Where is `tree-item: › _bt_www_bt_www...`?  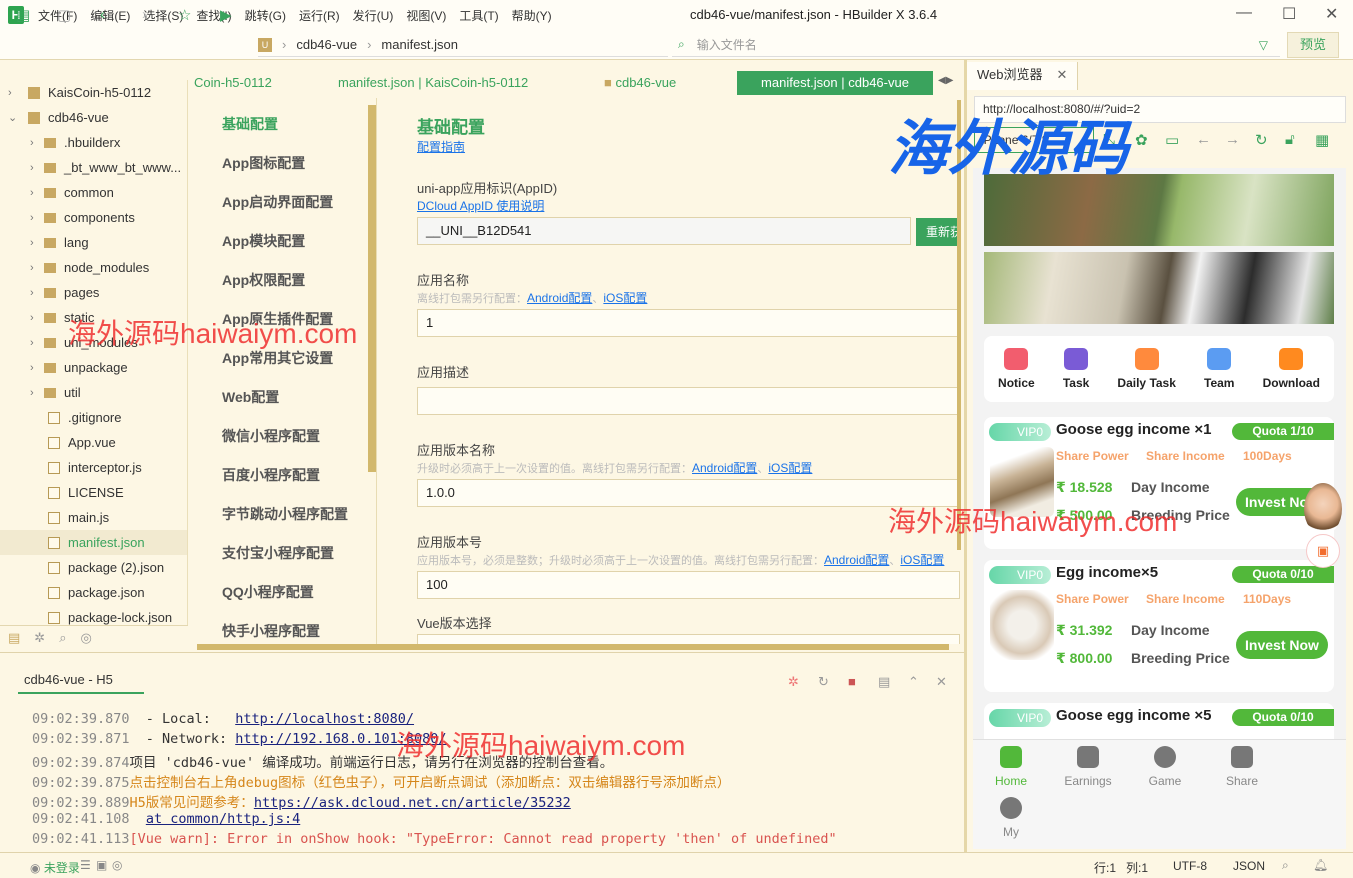
tree-item: › _bt_www_bt_www... is located at coordinates (93, 167).